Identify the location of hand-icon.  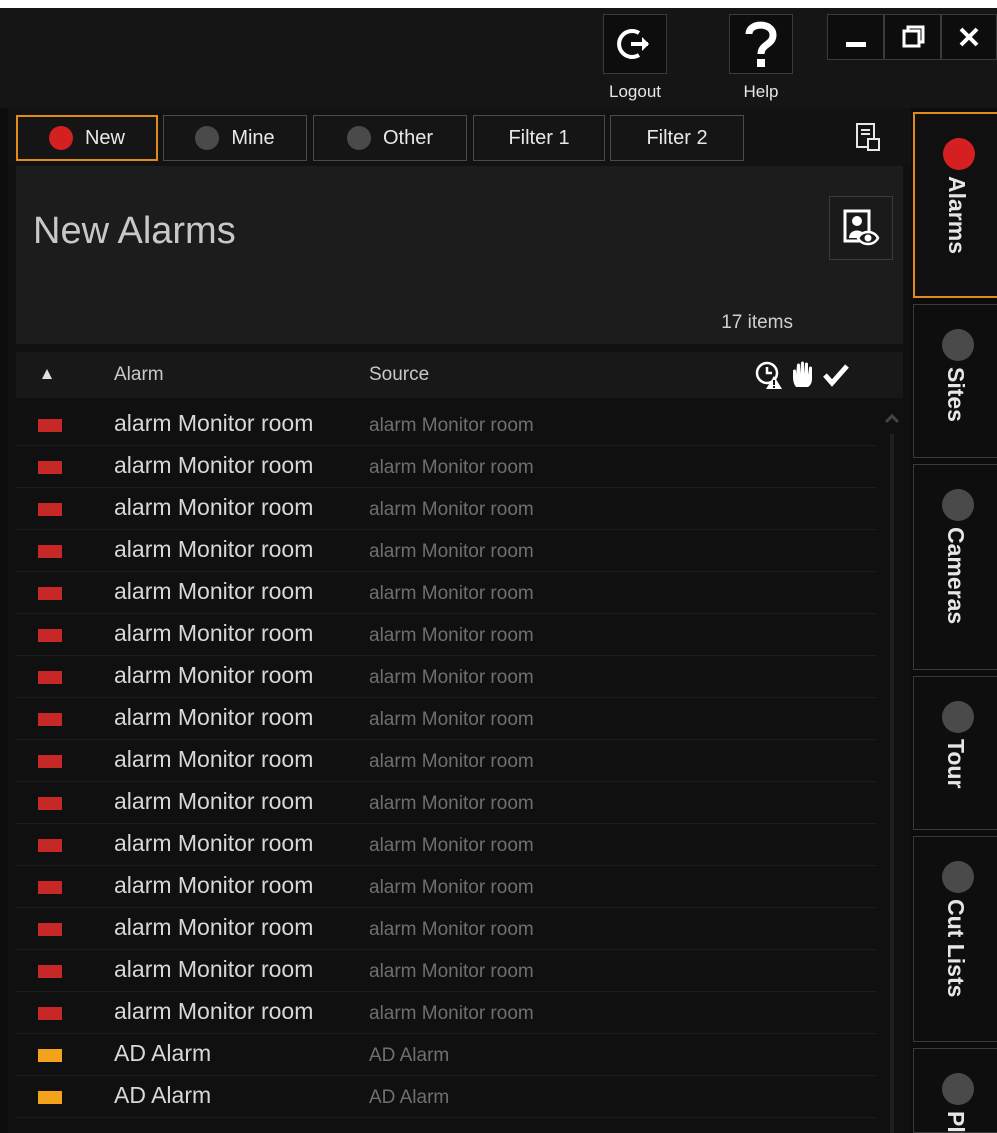
(803, 375).